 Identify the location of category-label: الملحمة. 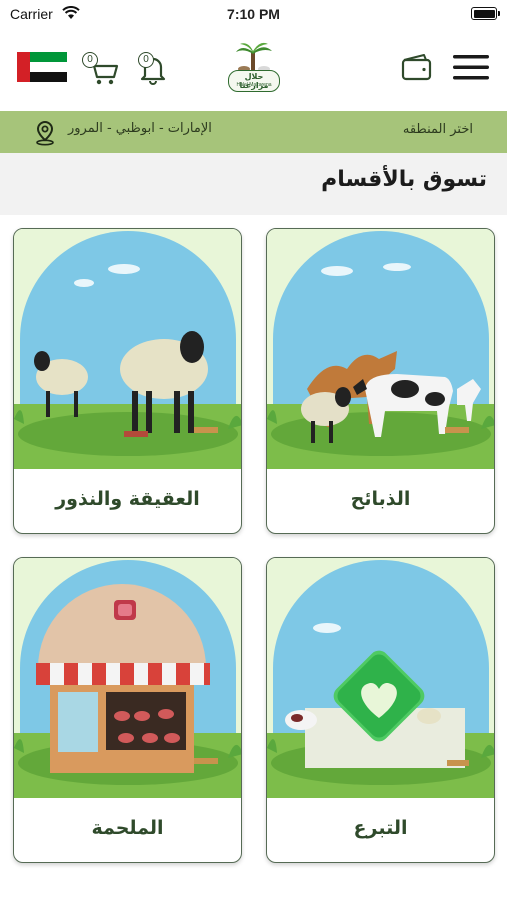
(127, 828).